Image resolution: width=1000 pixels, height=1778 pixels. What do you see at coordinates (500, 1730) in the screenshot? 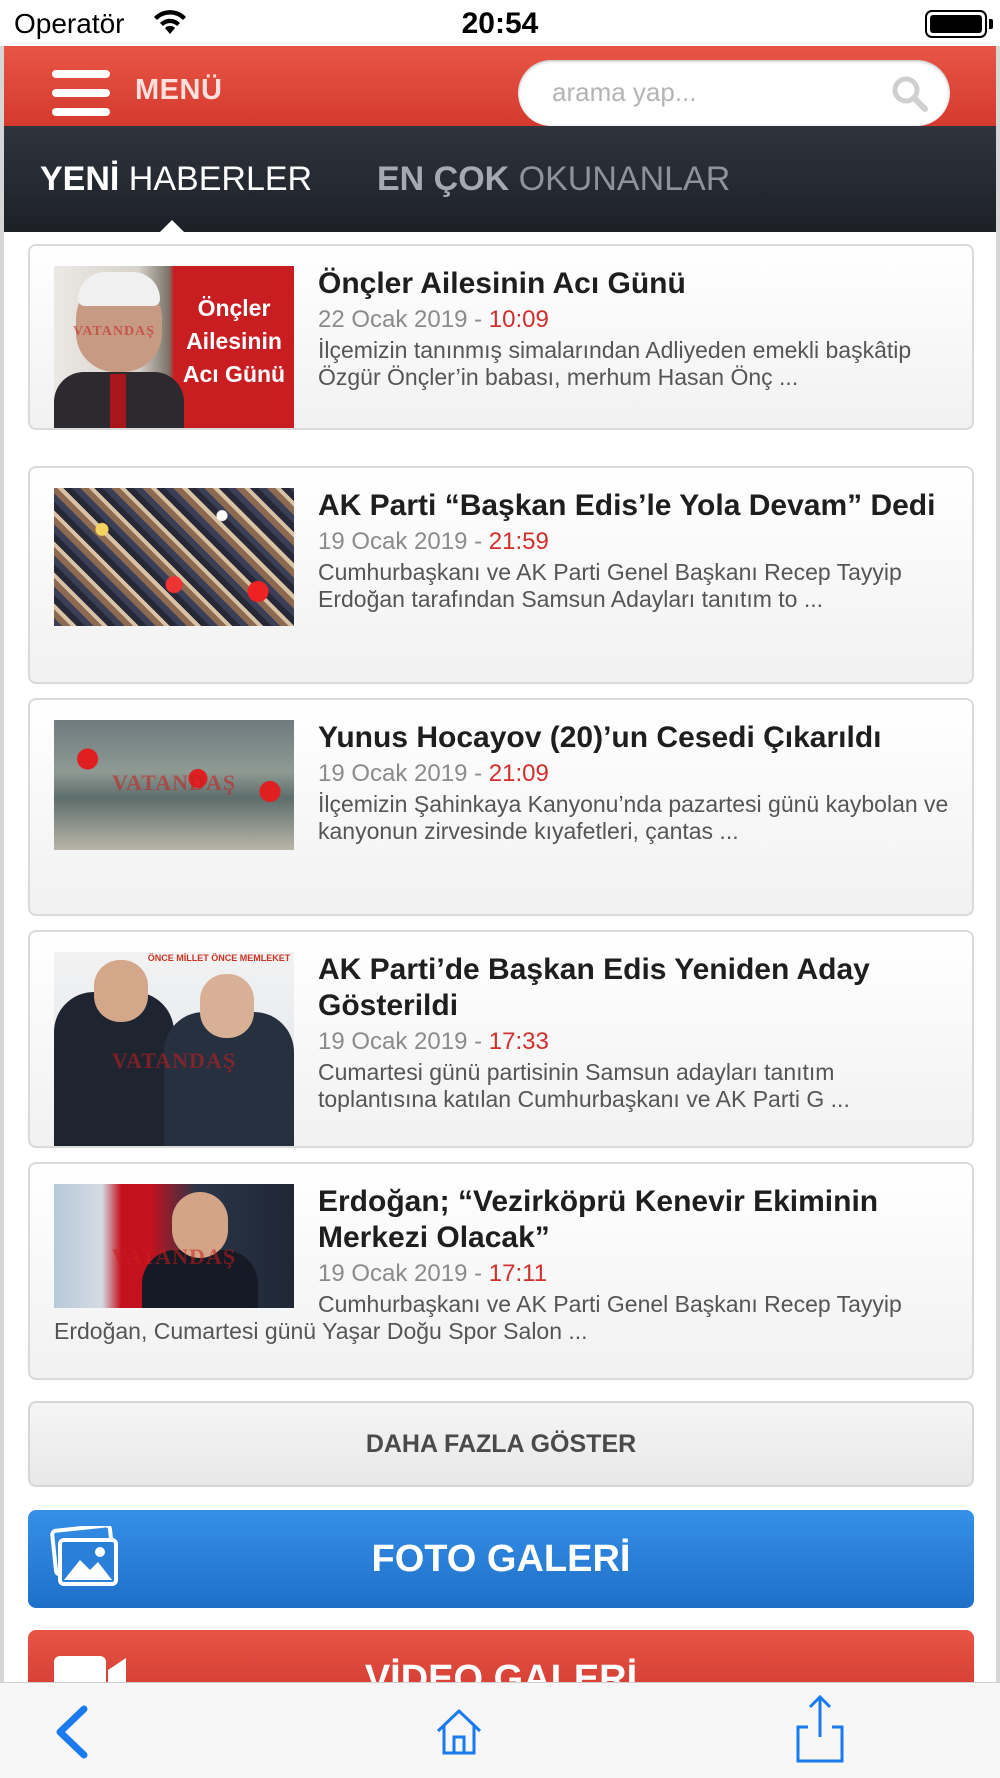
I see `browser-toolbar` at bounding box center [500, 1730].